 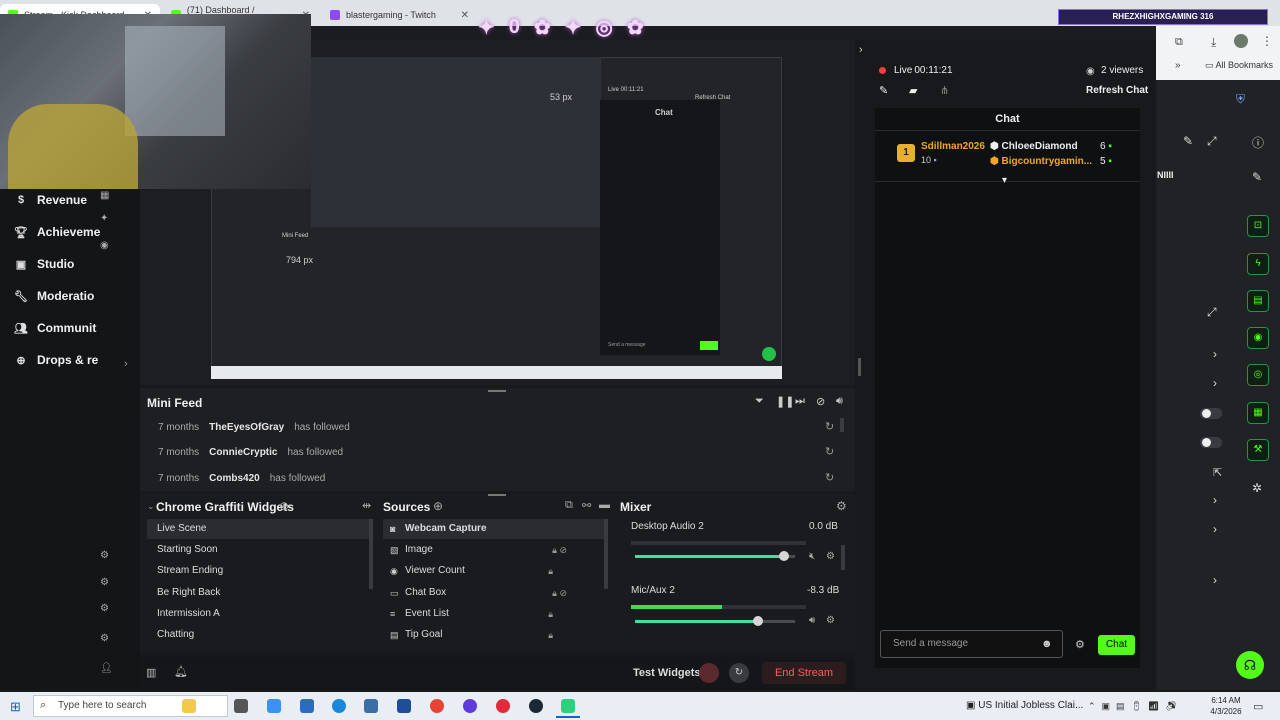 I want to click on store-icon, so click(x=371, y=706).